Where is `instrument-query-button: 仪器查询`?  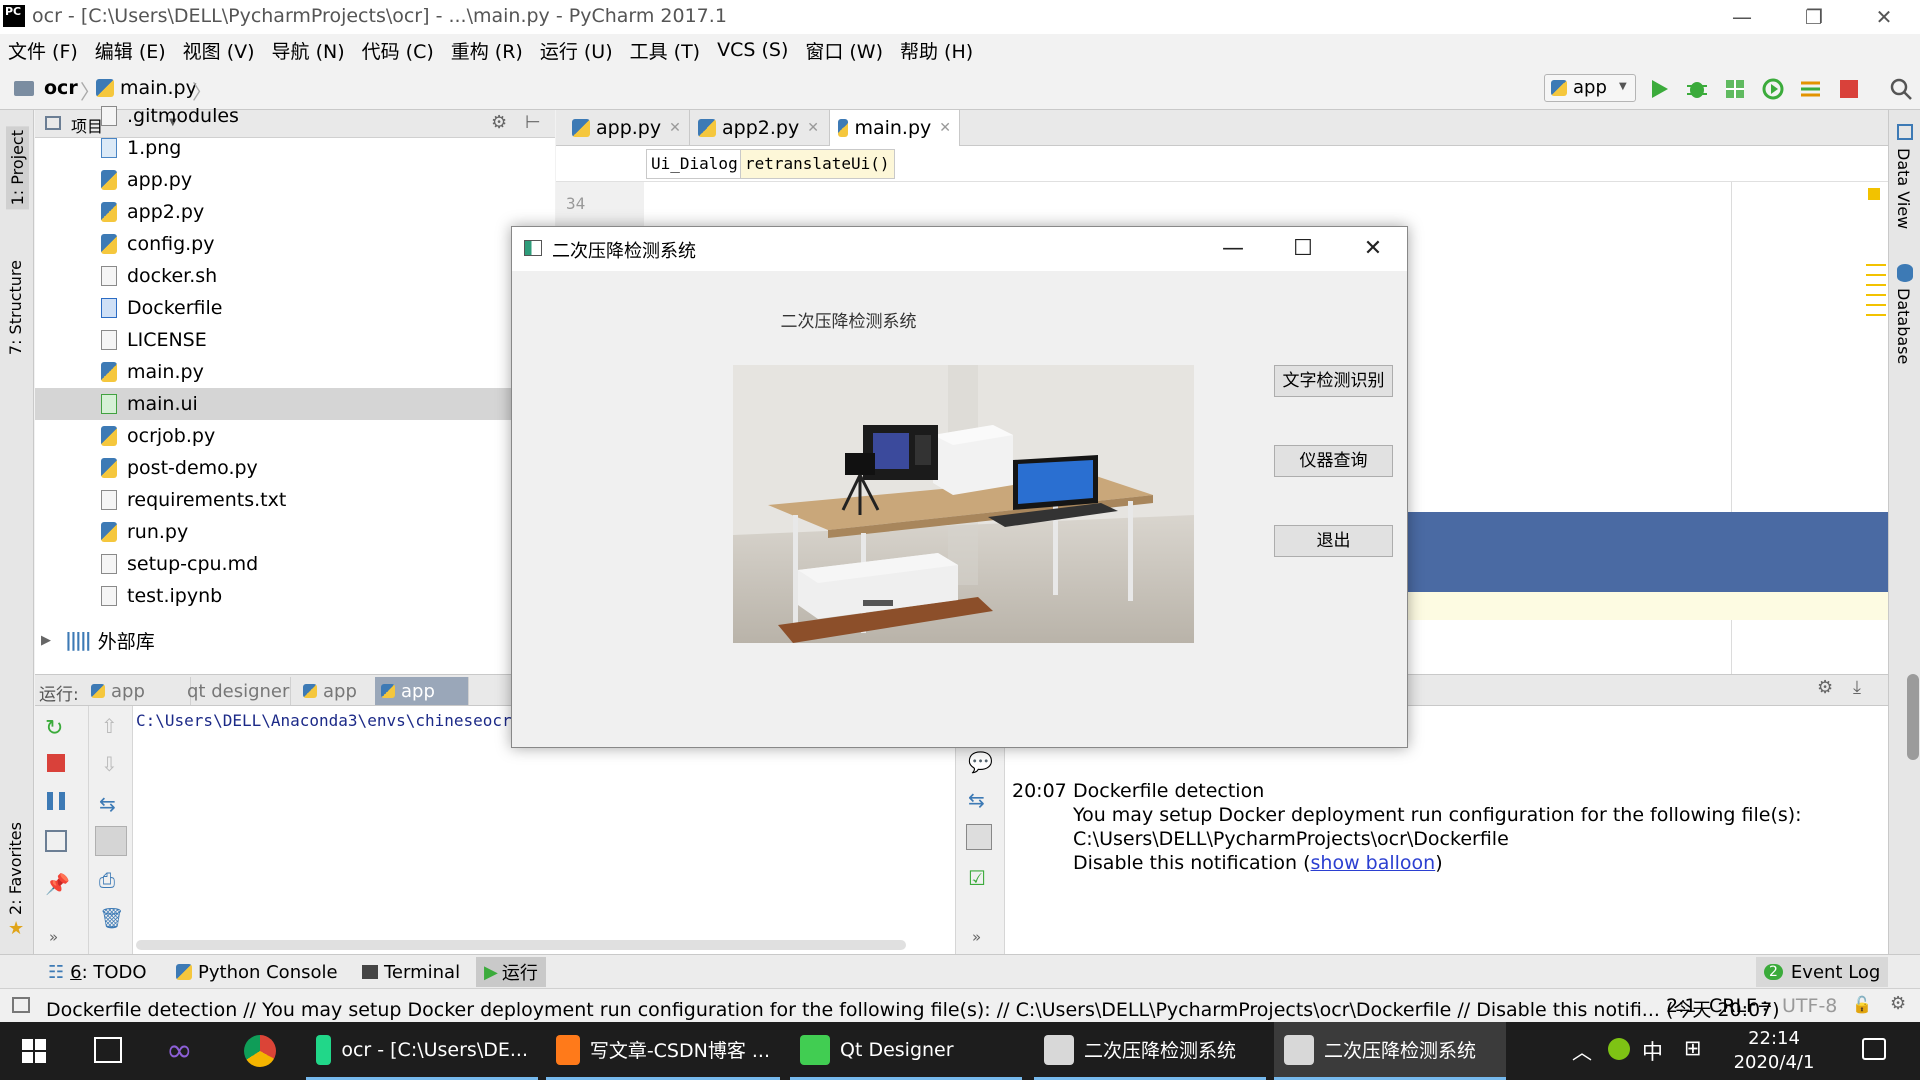
instrument-query-button: 仪器查询 is located at coordinates (1333, 461).